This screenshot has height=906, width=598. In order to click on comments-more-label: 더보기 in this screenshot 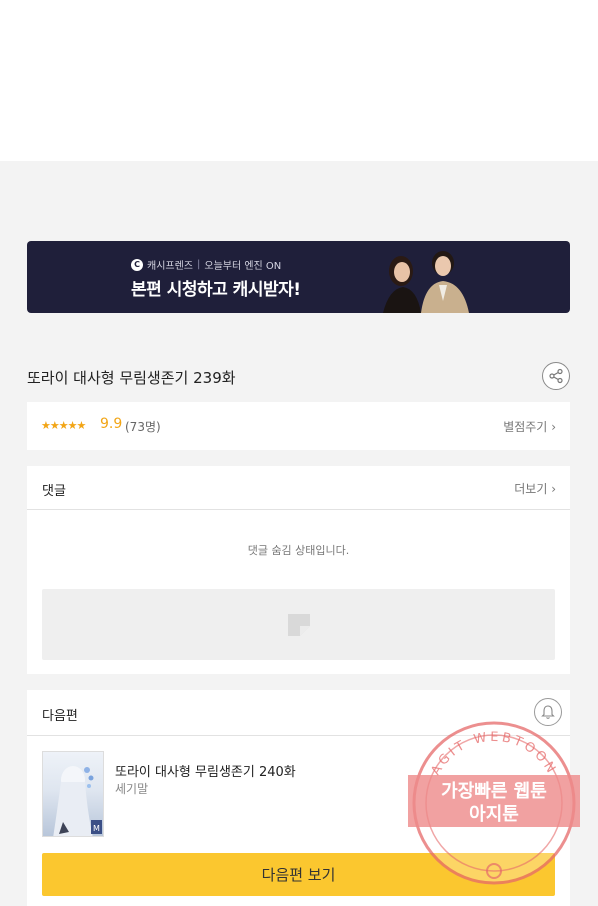, I will do `click(531, 489)`.